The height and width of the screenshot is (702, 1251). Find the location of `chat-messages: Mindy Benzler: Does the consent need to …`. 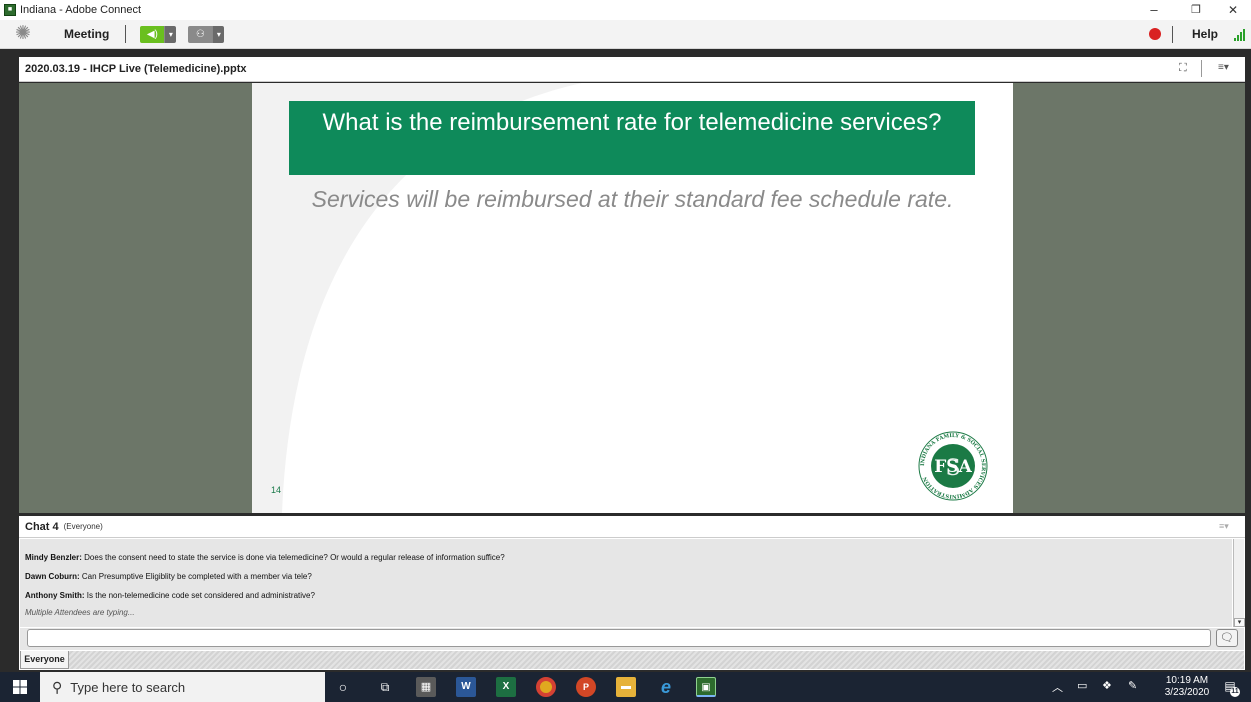

chat-messages: Mindy Benzler: Does the consent need to … is located at coordinates (626, 583).